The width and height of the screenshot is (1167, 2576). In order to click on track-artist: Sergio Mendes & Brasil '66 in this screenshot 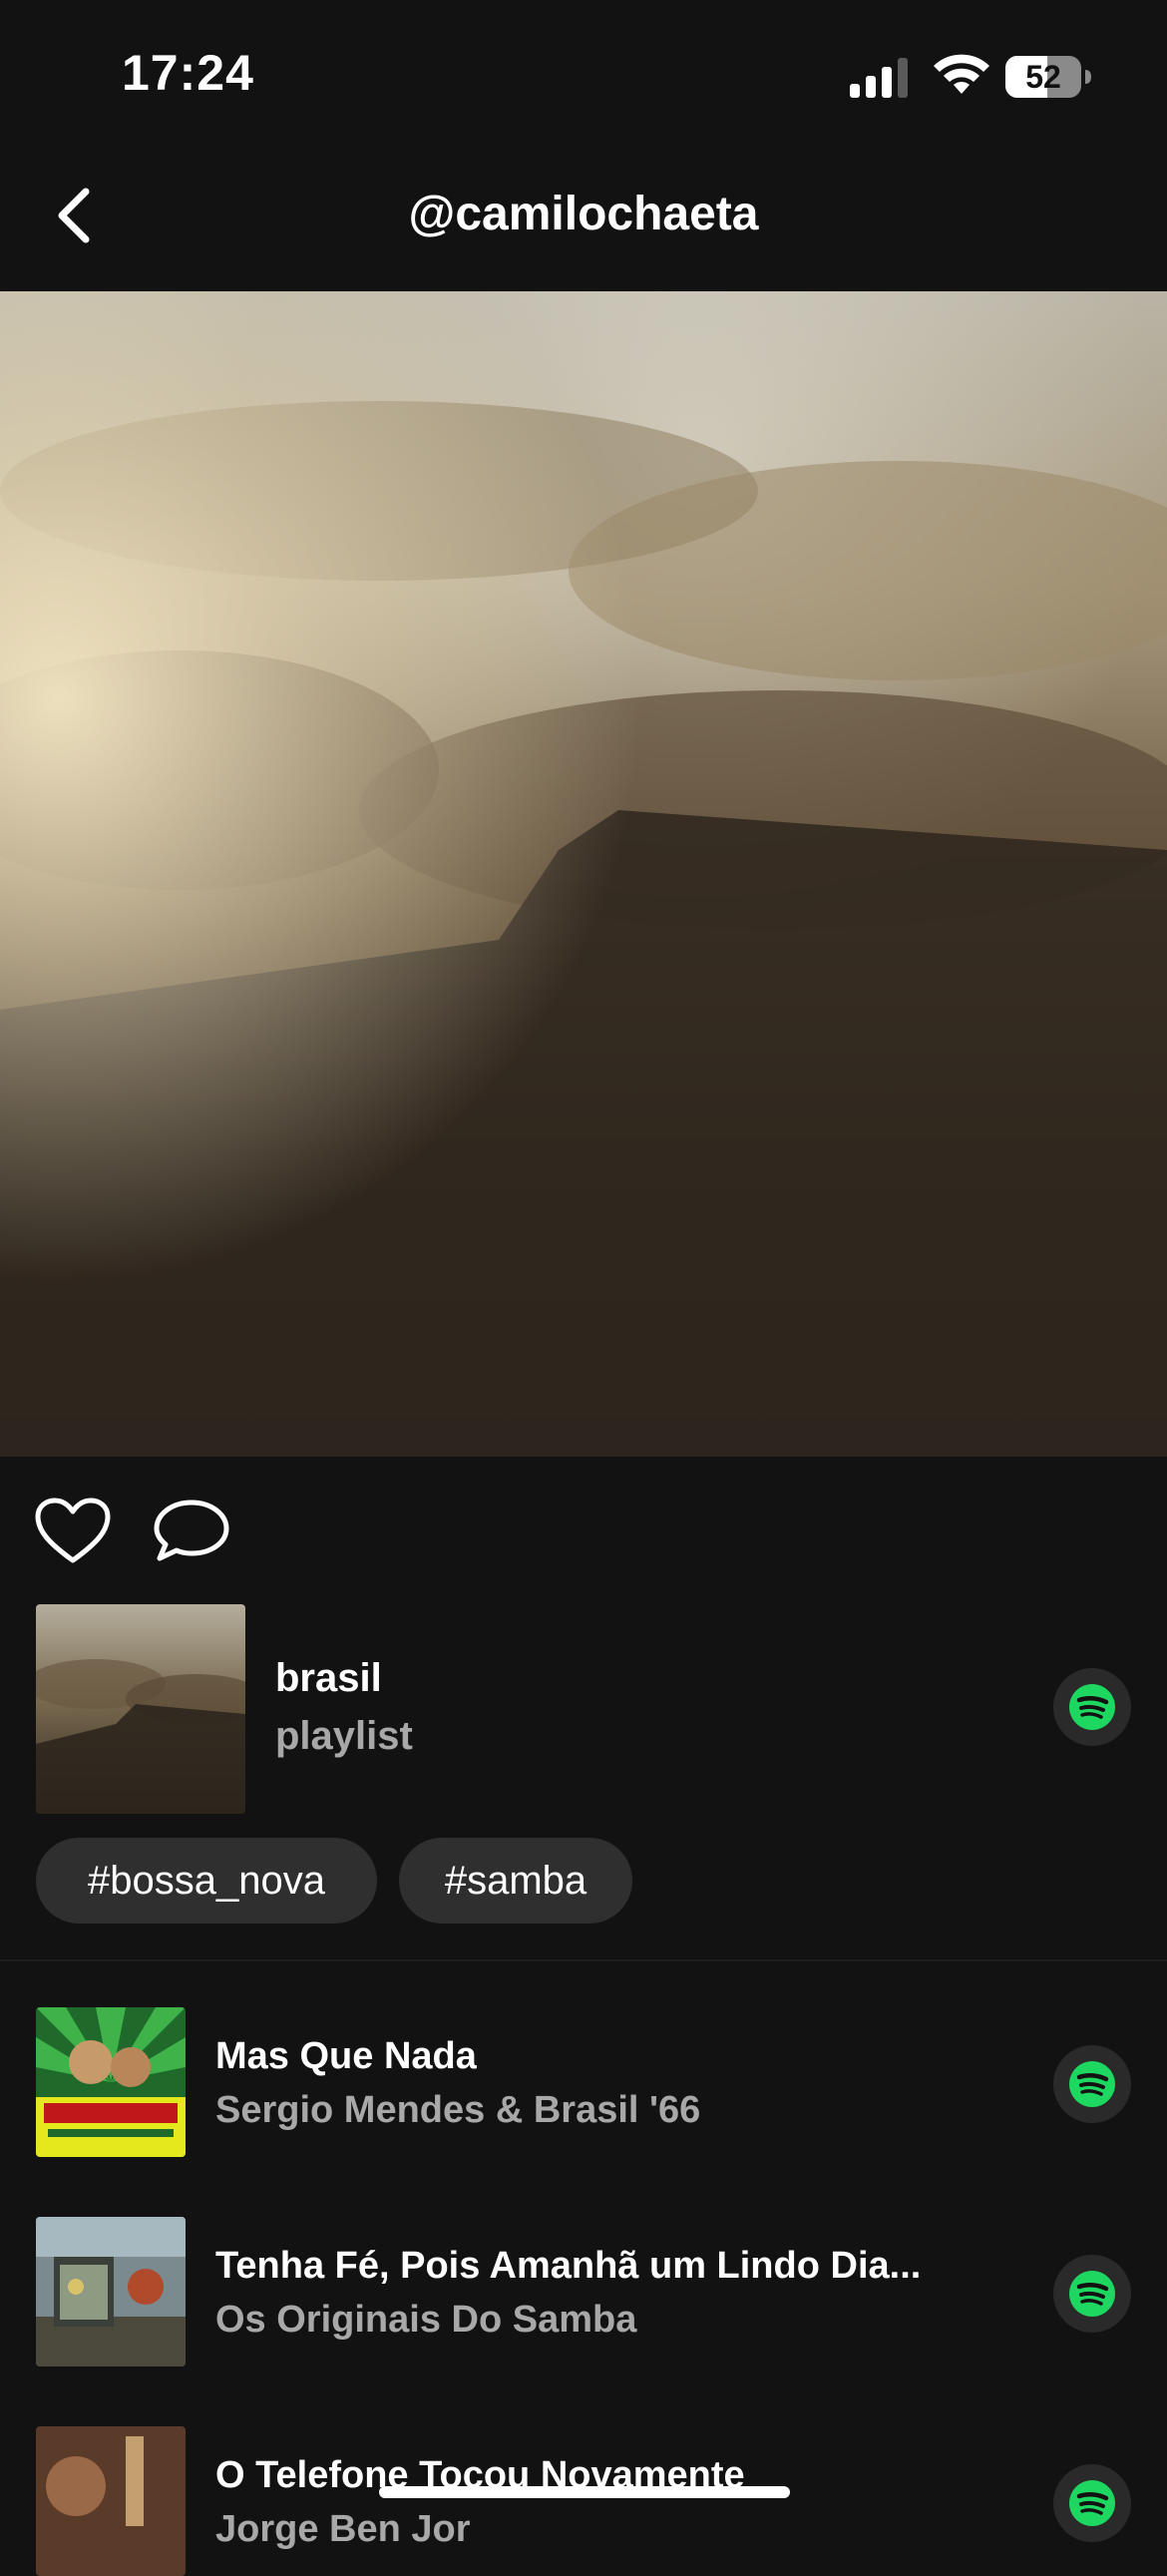, I will do `click(458, 2110)`.